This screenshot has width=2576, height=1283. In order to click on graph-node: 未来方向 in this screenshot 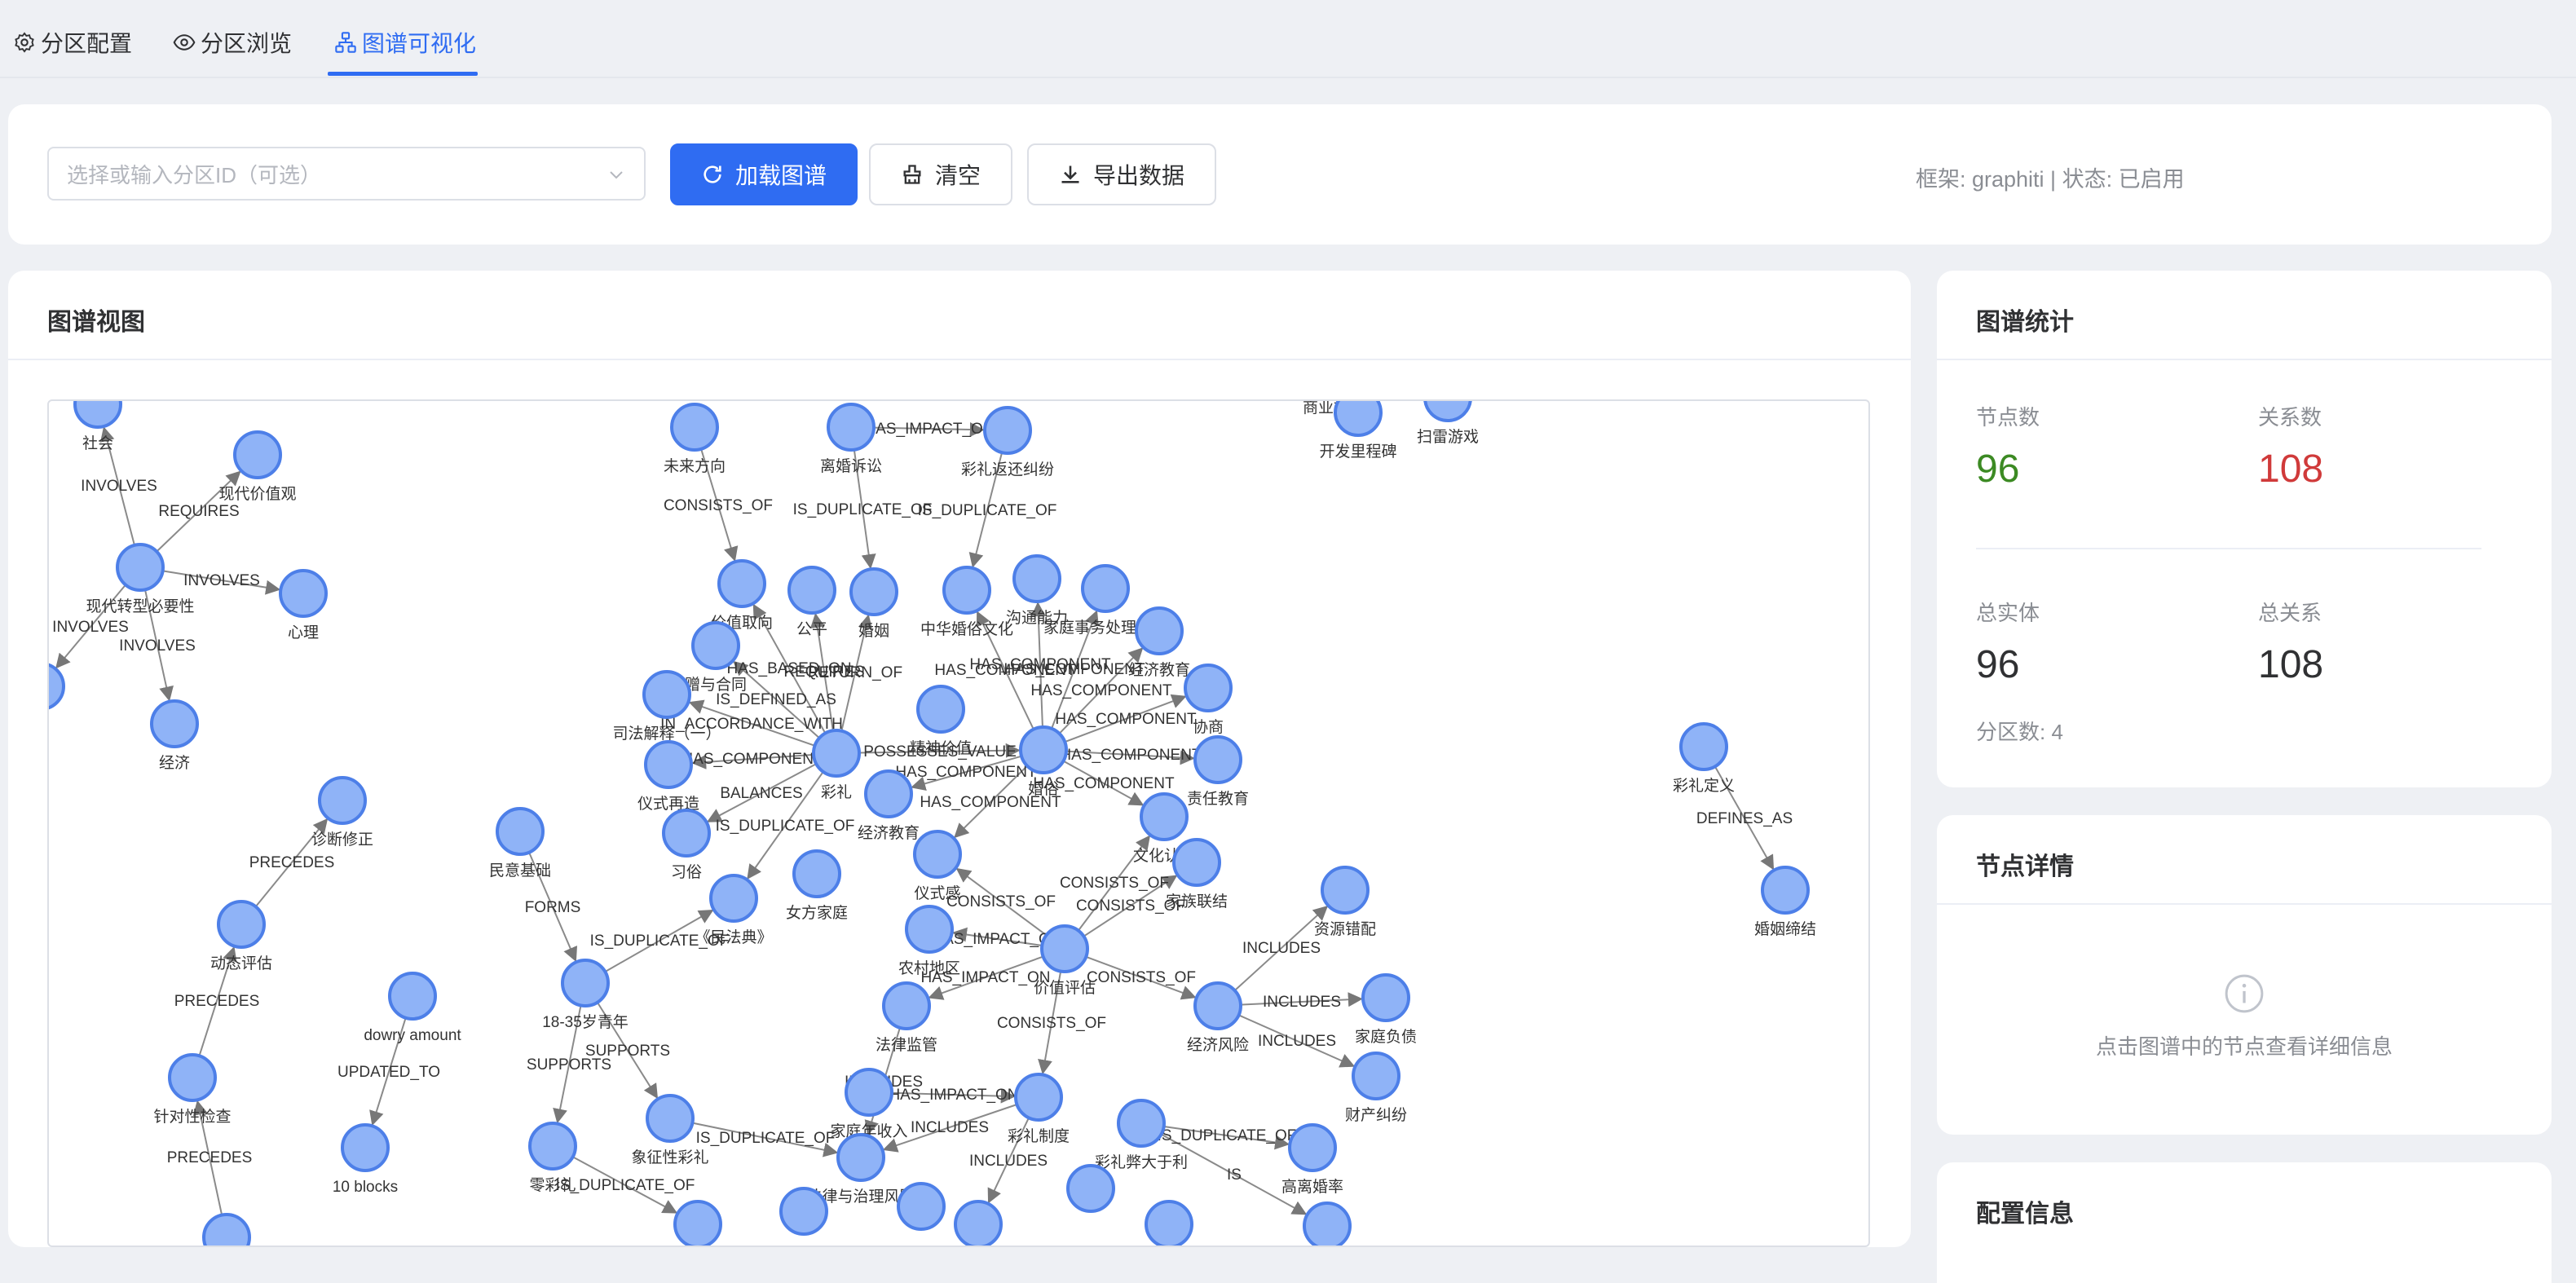, I will do `click(695, 439)`.